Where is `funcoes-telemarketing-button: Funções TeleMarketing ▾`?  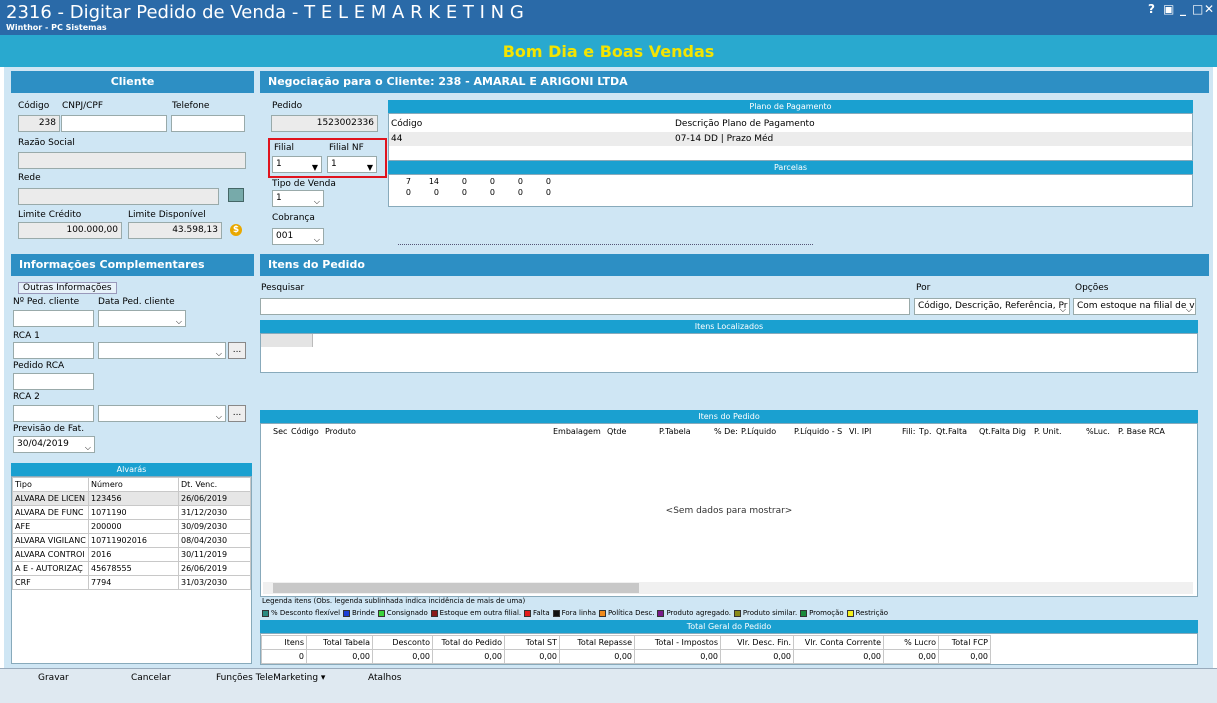 funcoes-telemarketing-button: Funções TeleMarketing ▾ is located at coordinates (270, 678).